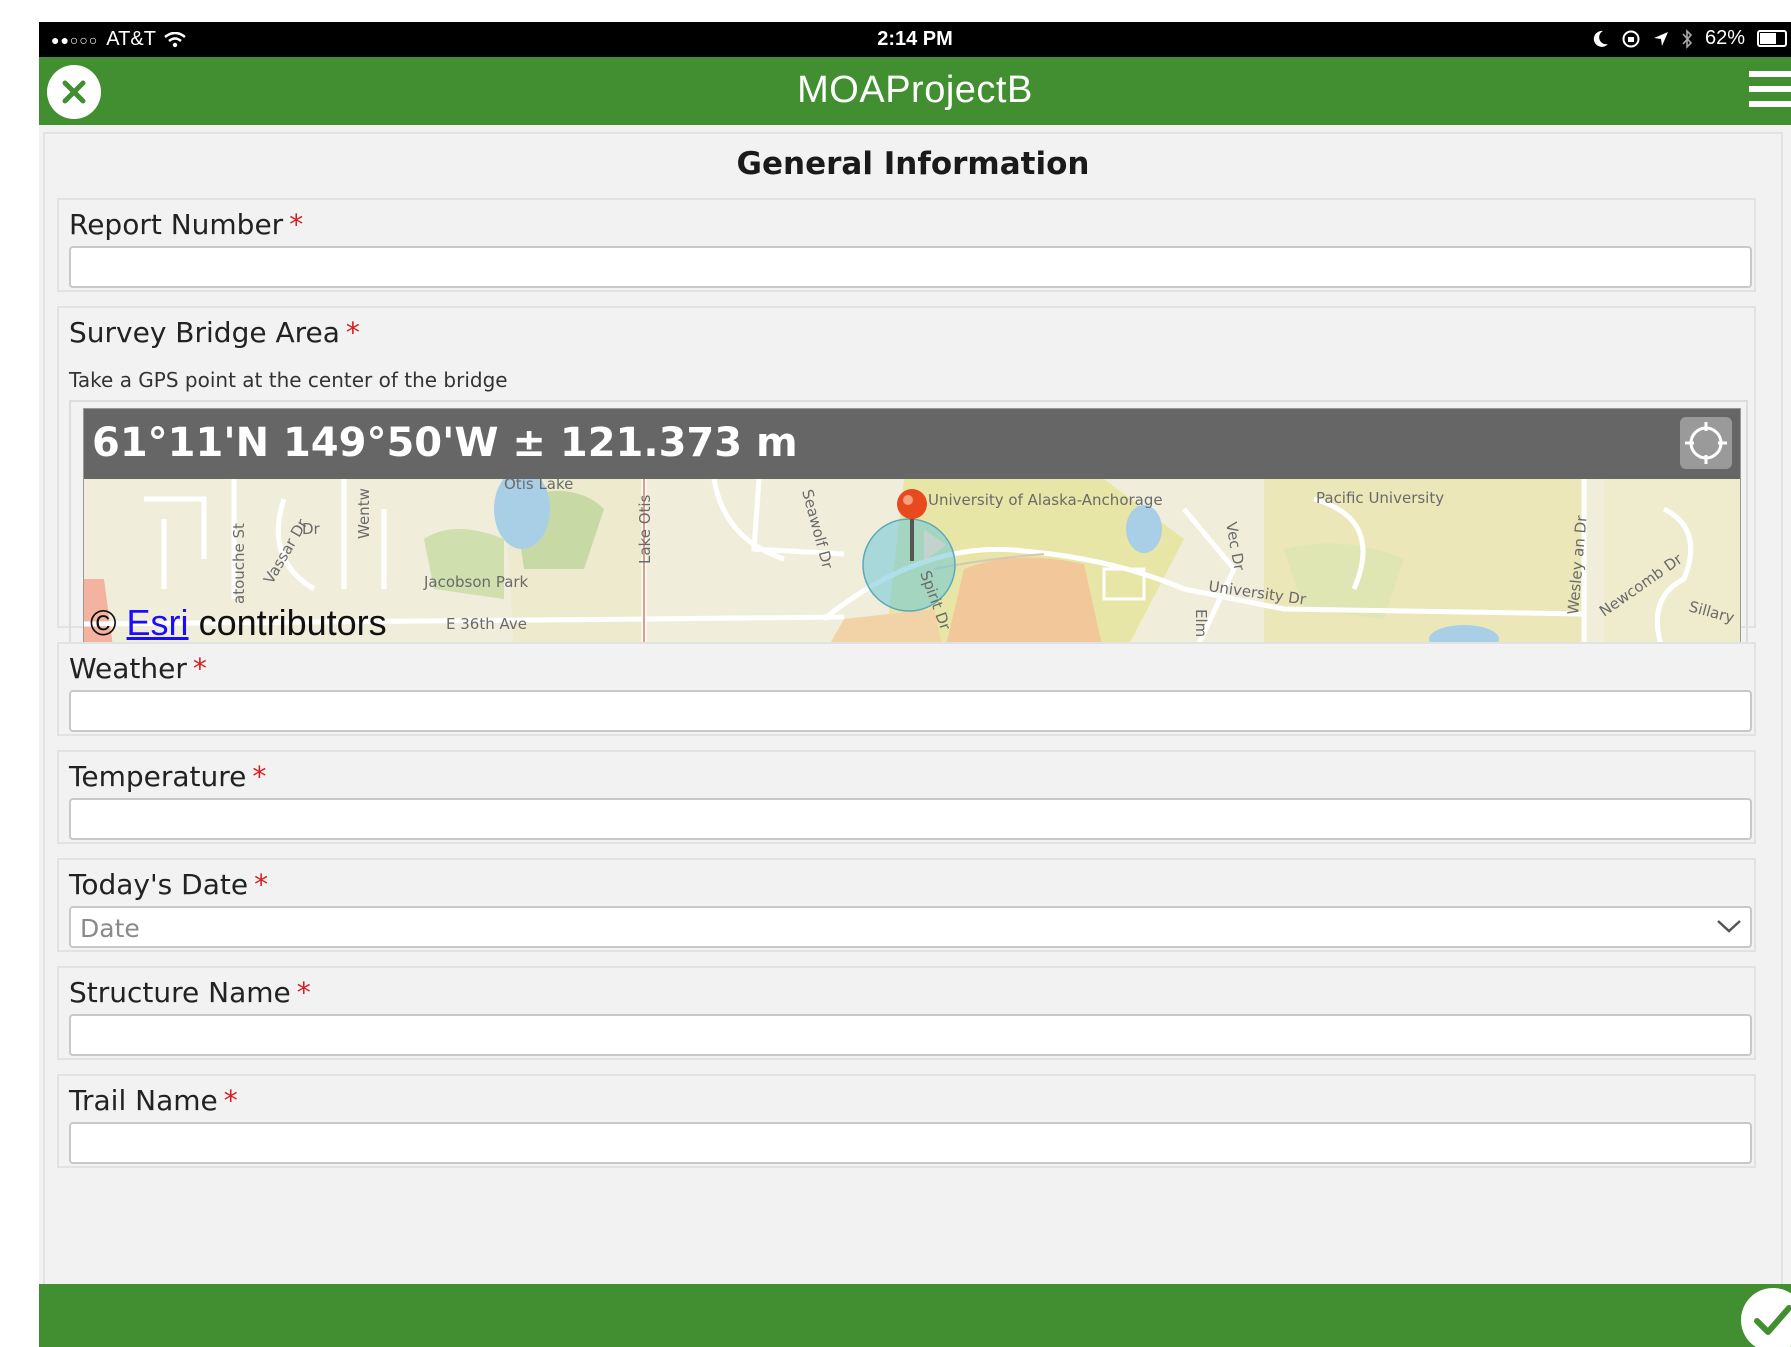 Image resolution: width=1791 pixels, height=1347 pixels. Describe the element at coordinates (103, 622) in the screenshot. I see `copyright-symbol: ©` at that location.